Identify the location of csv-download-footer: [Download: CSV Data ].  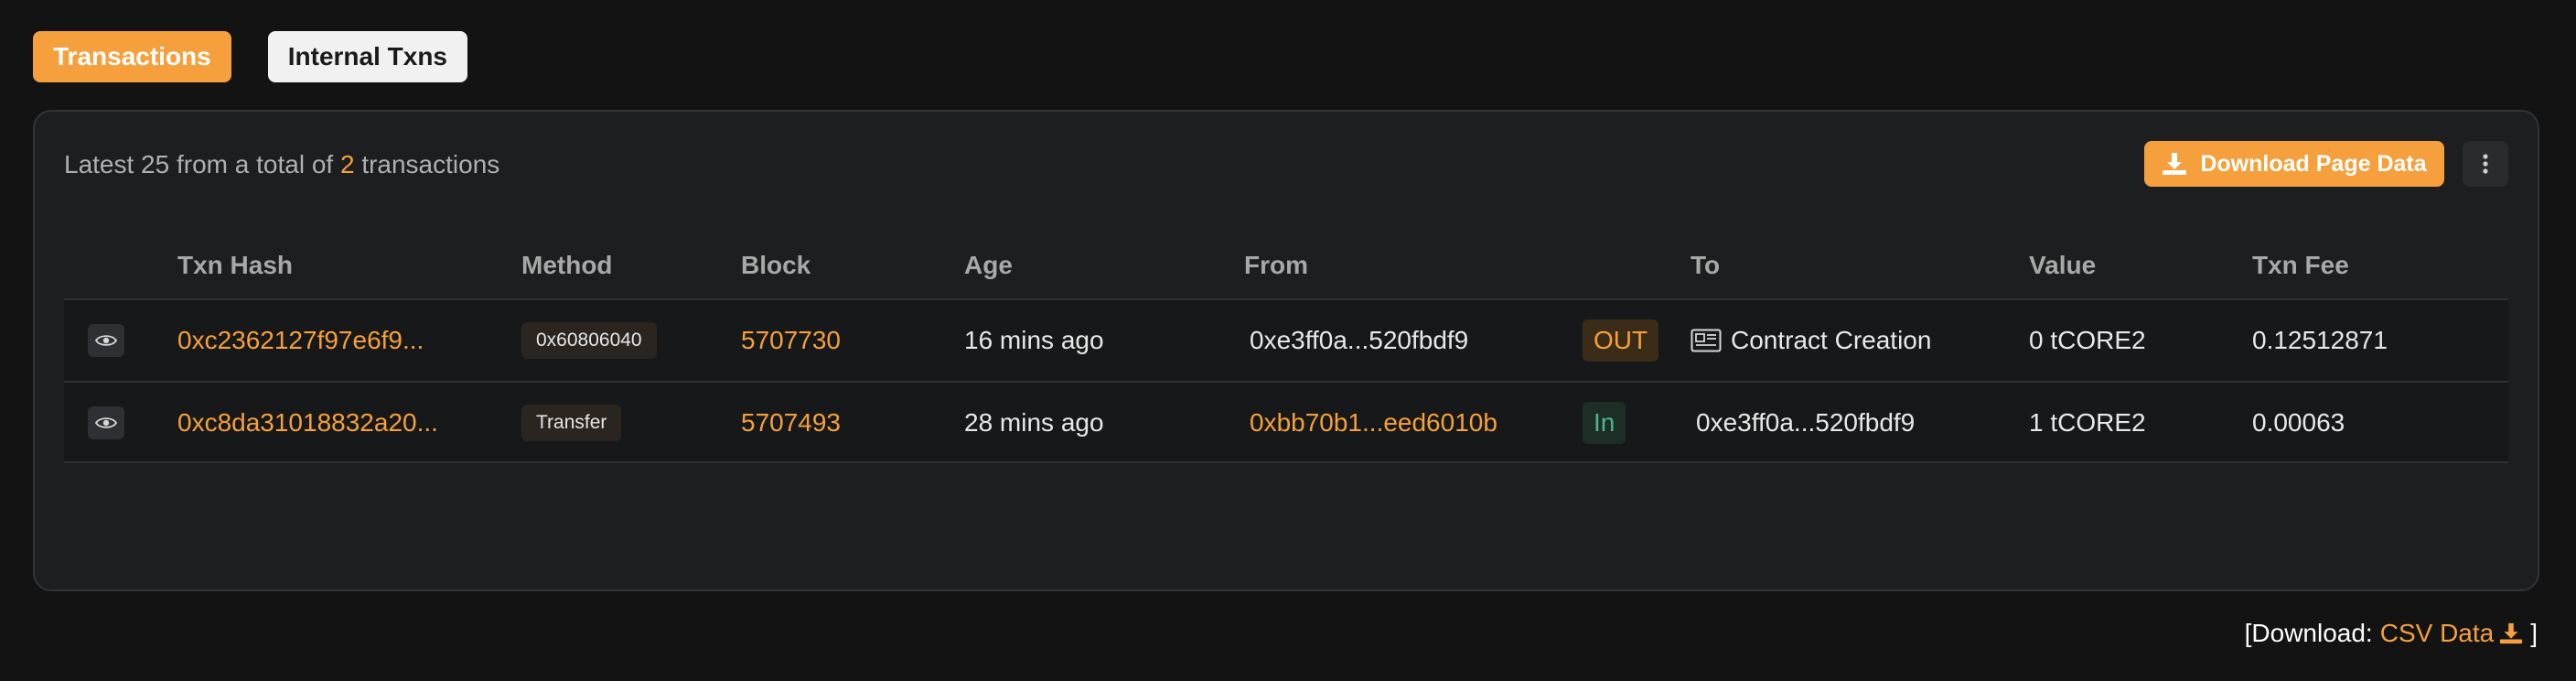
(2392, 633).